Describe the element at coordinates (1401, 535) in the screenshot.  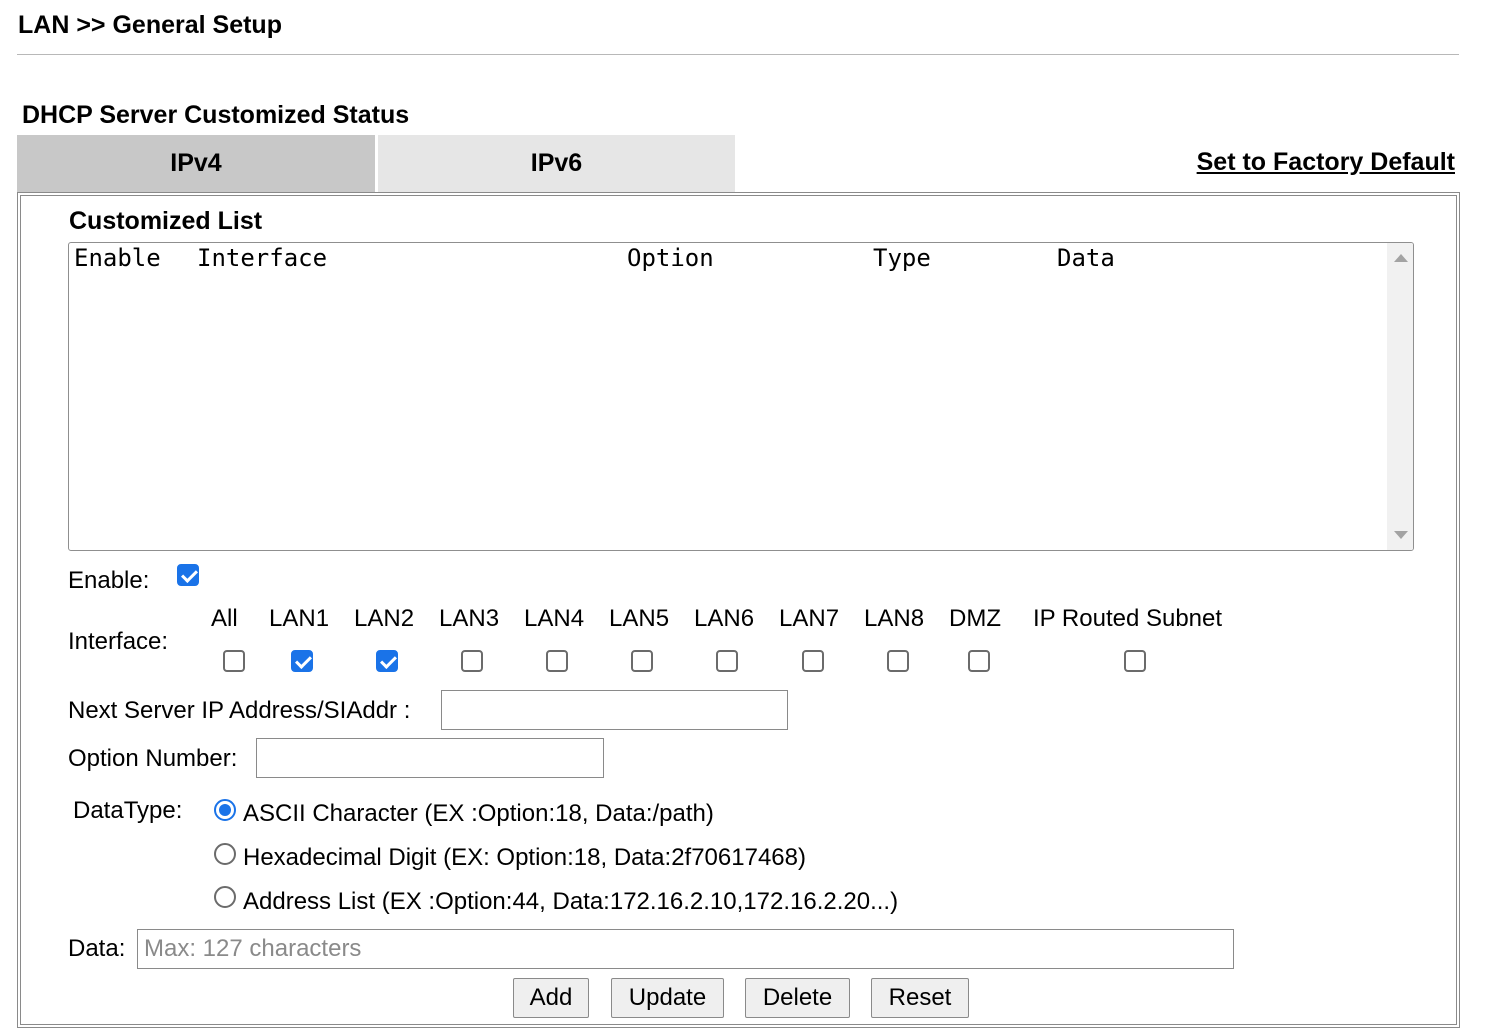
I see `scroll-down-arrow-icon` at that location.